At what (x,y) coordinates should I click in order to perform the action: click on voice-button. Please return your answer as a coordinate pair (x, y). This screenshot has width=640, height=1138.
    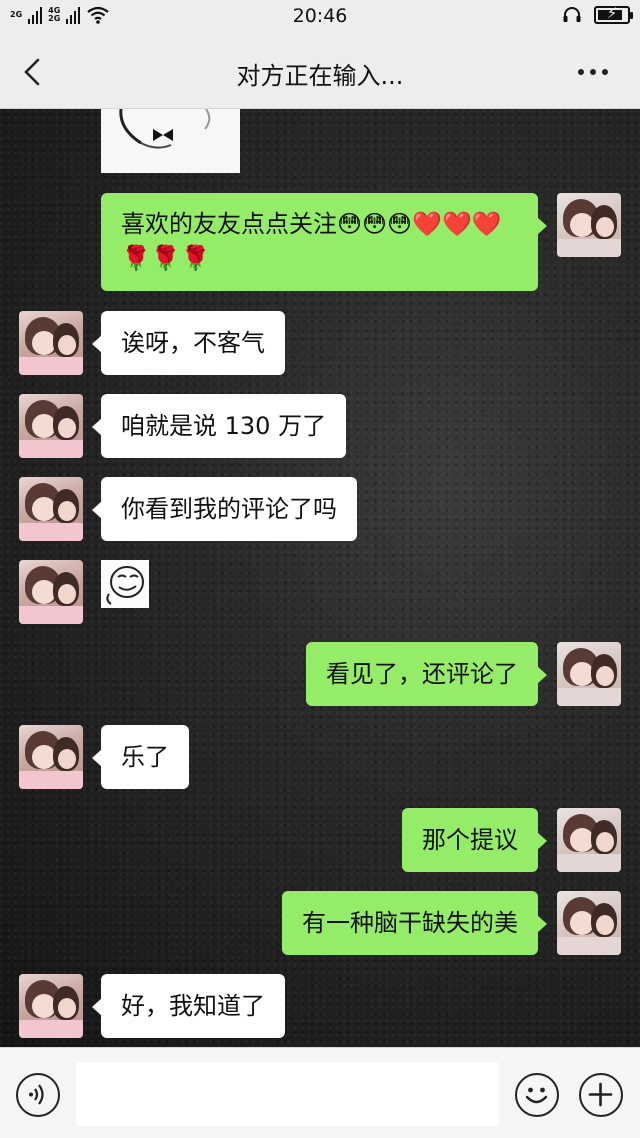
    Looking at the image, I should click on (38, 1095).